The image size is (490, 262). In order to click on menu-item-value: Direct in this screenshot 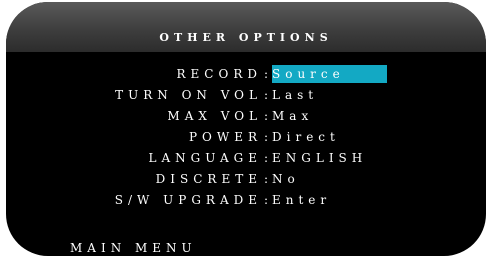, I will do `click(306, 137)`.